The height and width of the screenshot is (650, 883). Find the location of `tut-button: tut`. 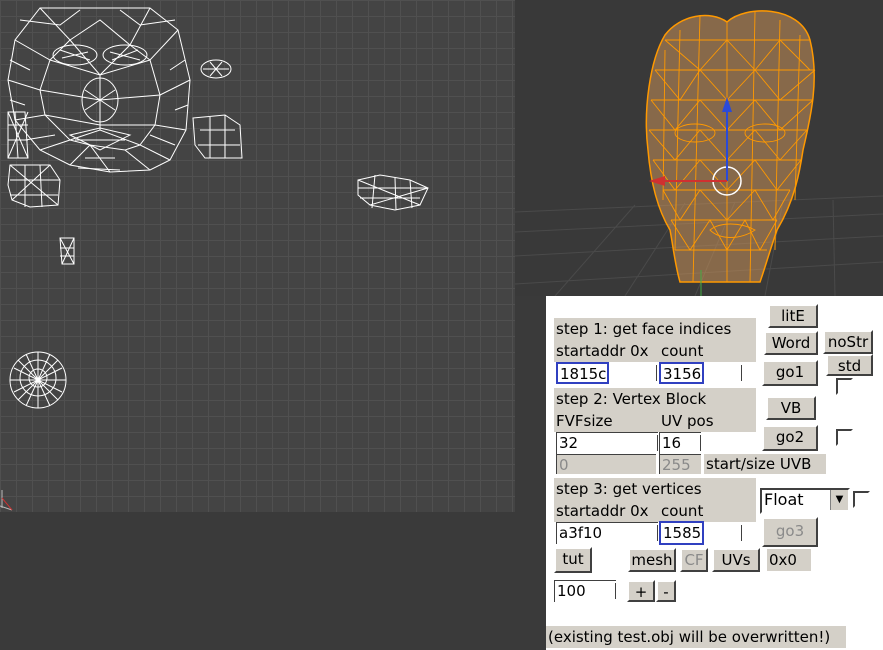

tut-button: tut is located at coordinates (573, 560).